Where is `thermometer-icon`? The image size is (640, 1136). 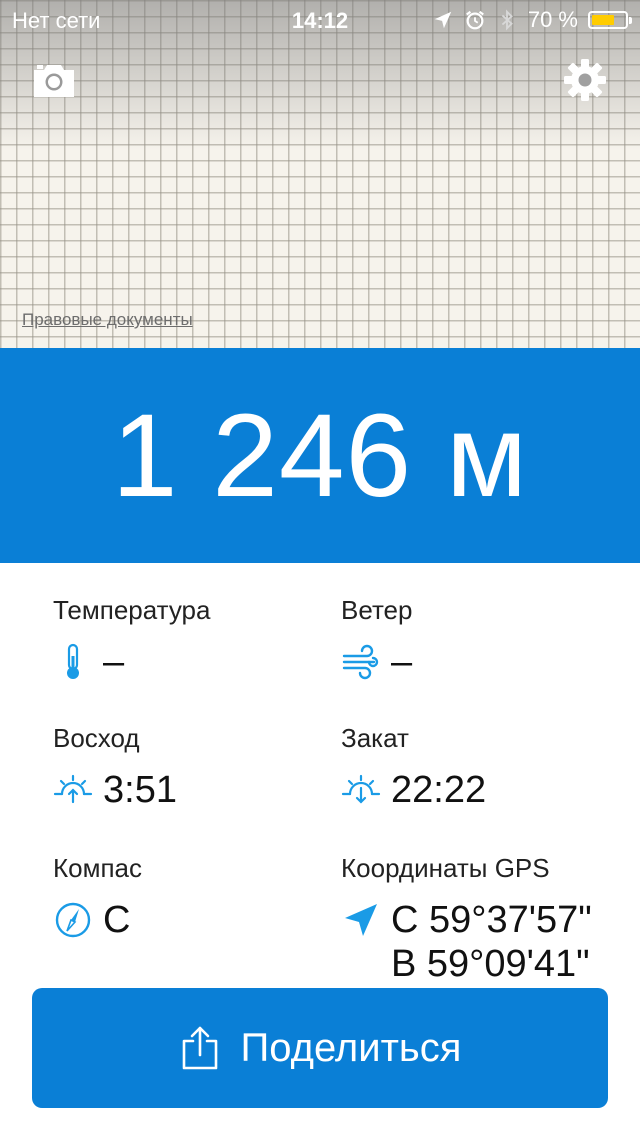
thermometer-icon is located at coordinates (73, 661).